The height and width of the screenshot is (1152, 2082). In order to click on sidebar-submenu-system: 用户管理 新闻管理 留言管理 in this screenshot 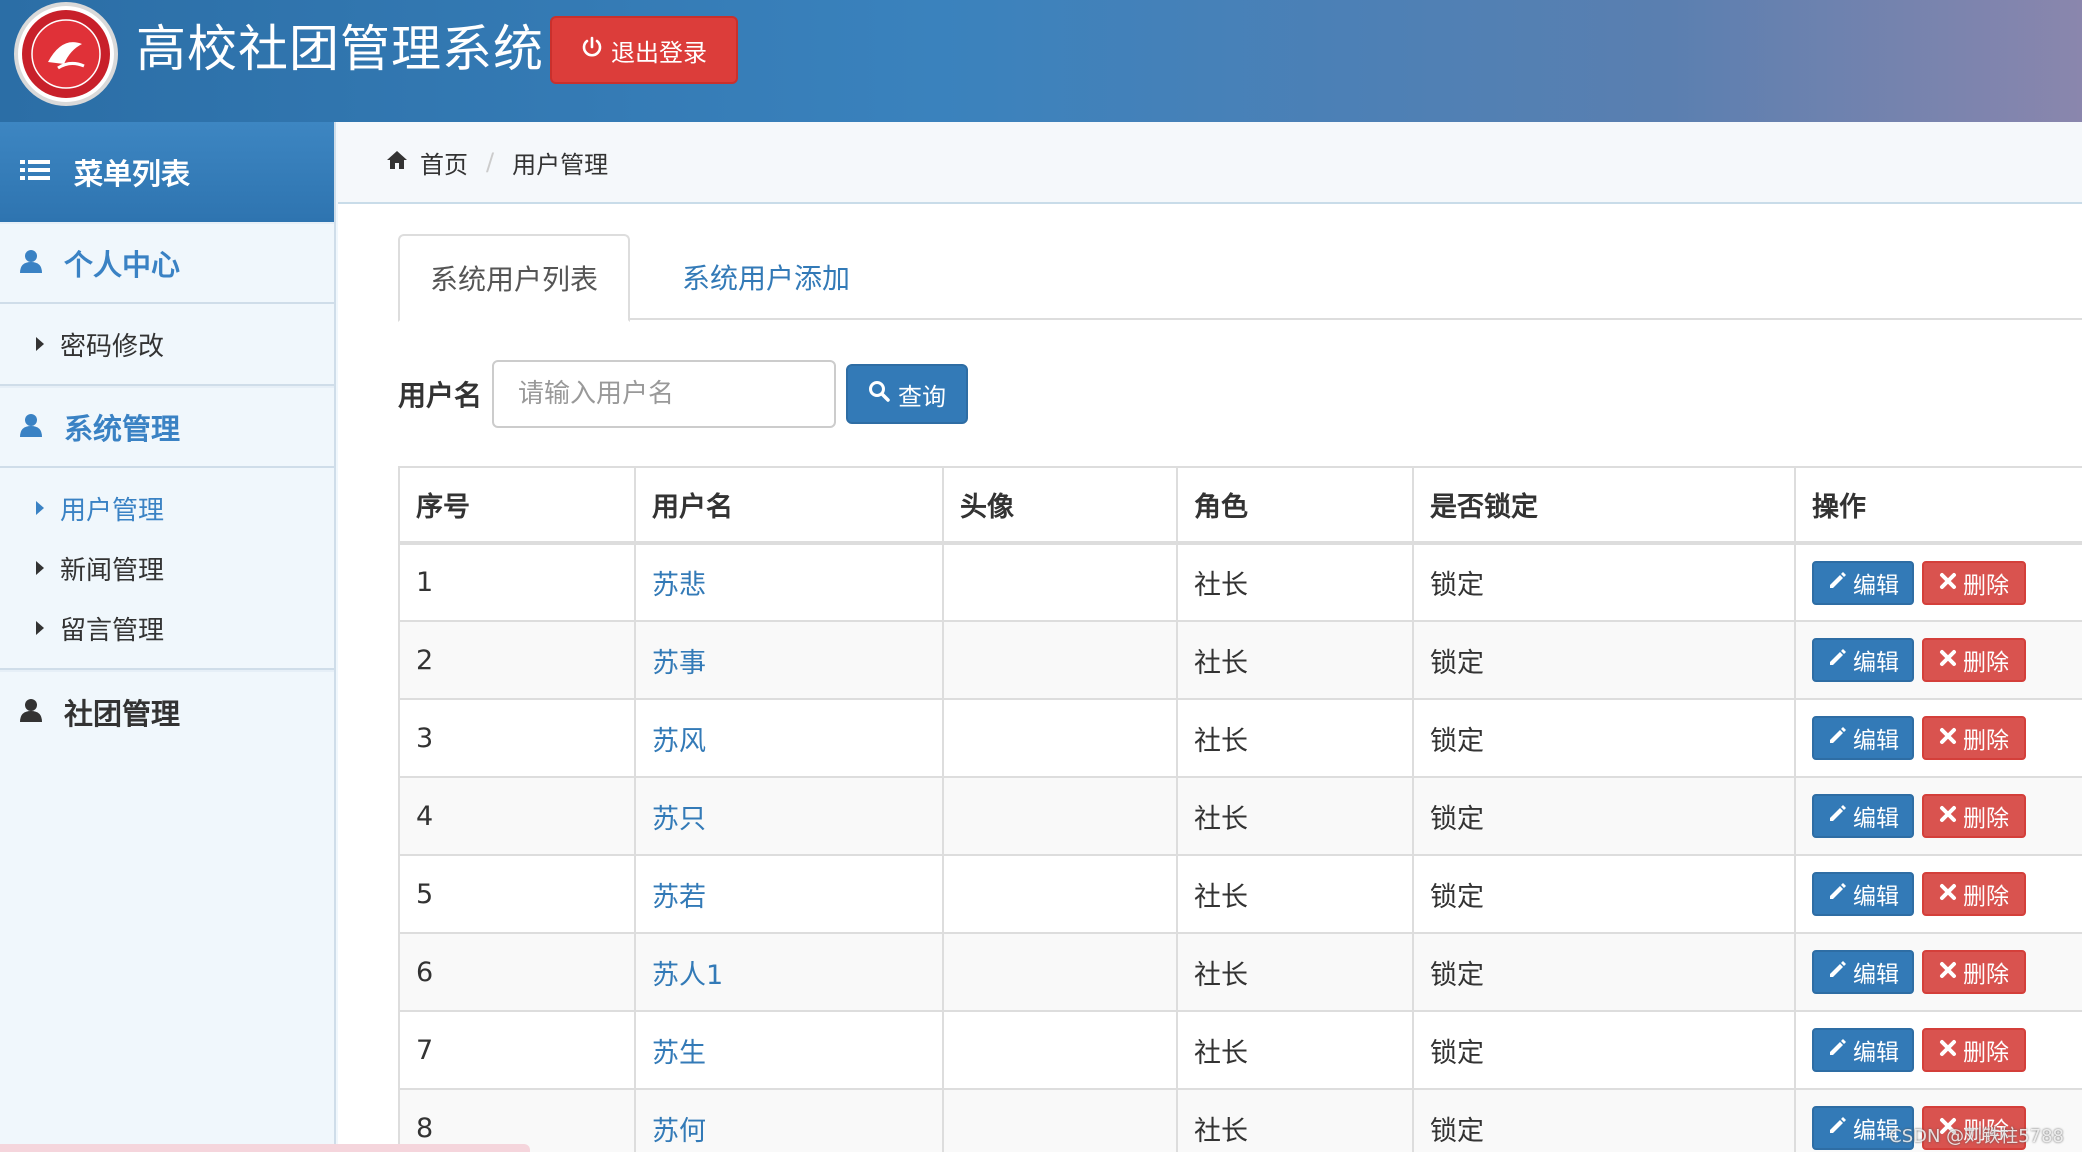, I will do `click(167, 569)`.